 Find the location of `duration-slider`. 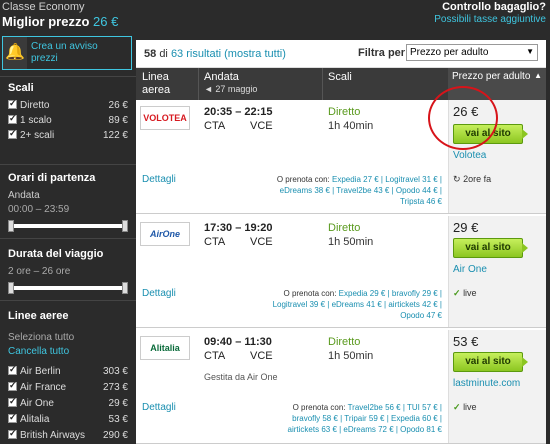

duration-slider is located at coordinates (68, 288).